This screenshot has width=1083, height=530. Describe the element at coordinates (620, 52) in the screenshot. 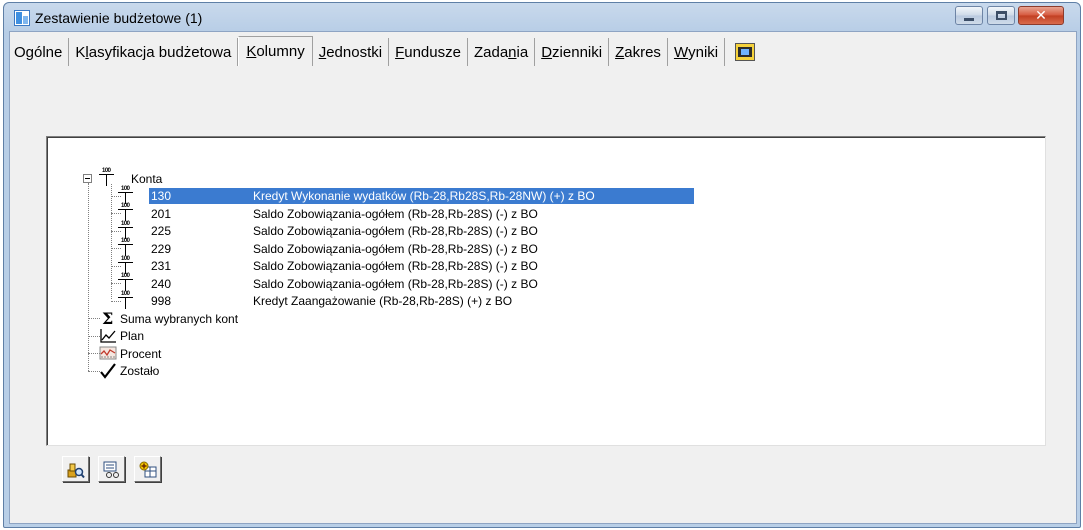

I see `tab-label-mnemonic: Z` at that location.